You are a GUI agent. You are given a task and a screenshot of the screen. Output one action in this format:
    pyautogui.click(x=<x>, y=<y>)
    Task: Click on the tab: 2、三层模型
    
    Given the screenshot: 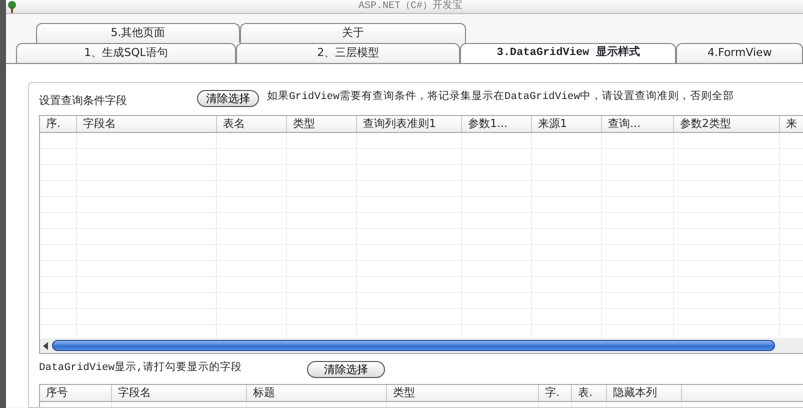 What is the action you would take?
    pyautogui.click(x=348, y=53)
    